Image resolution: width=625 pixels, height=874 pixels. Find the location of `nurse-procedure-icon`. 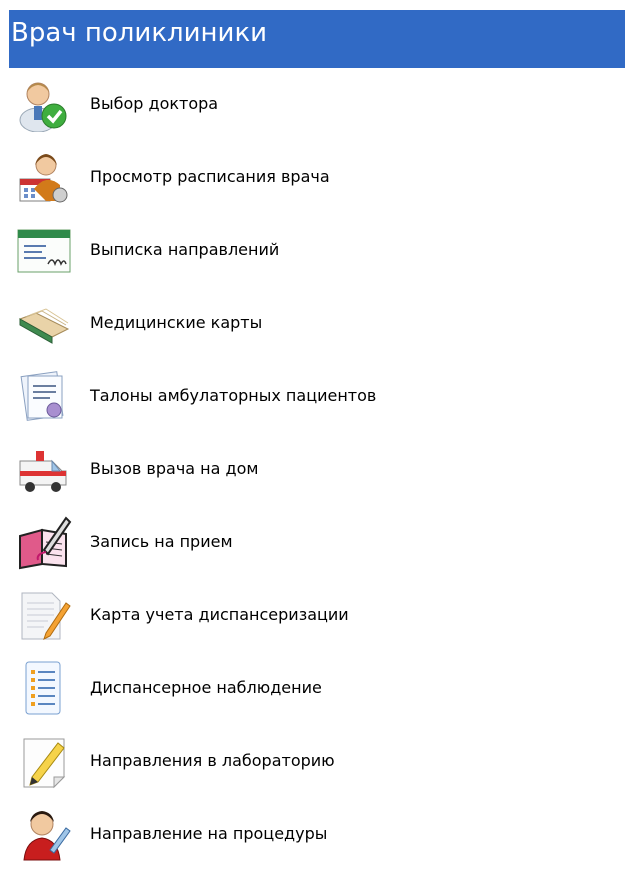

nurse-procedure-icon is located at coordinates (44, 834).